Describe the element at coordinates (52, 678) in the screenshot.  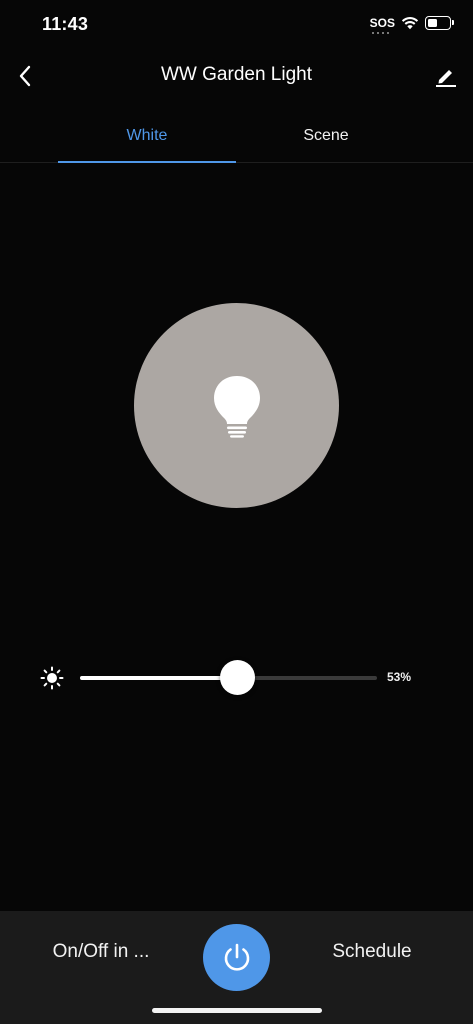
I see `sun-icon` at that location.